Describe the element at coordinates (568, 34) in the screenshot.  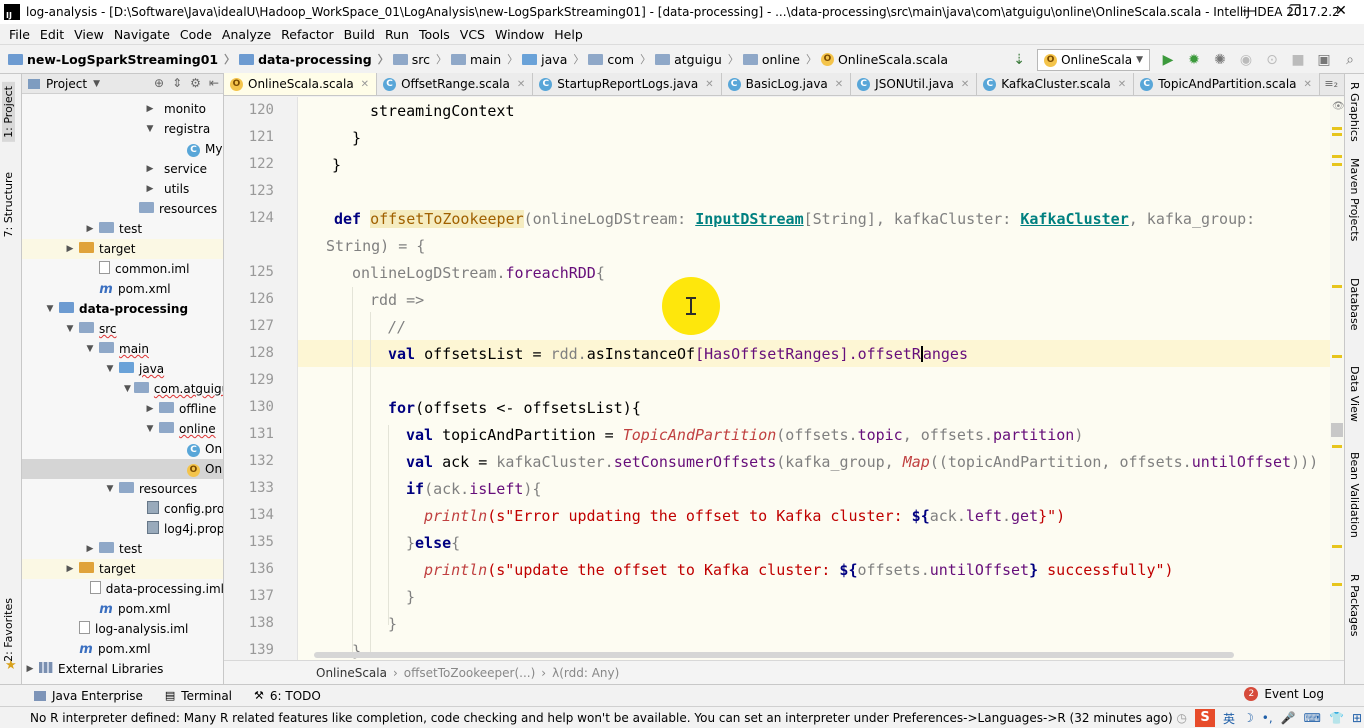
I see `menu-help: Help` at that location.